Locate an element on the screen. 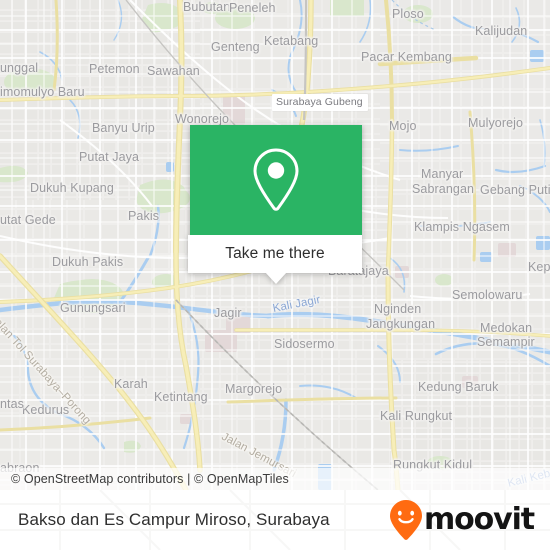 The image size is (550, 550). popup-image-area is located at coordinates (276, 180).